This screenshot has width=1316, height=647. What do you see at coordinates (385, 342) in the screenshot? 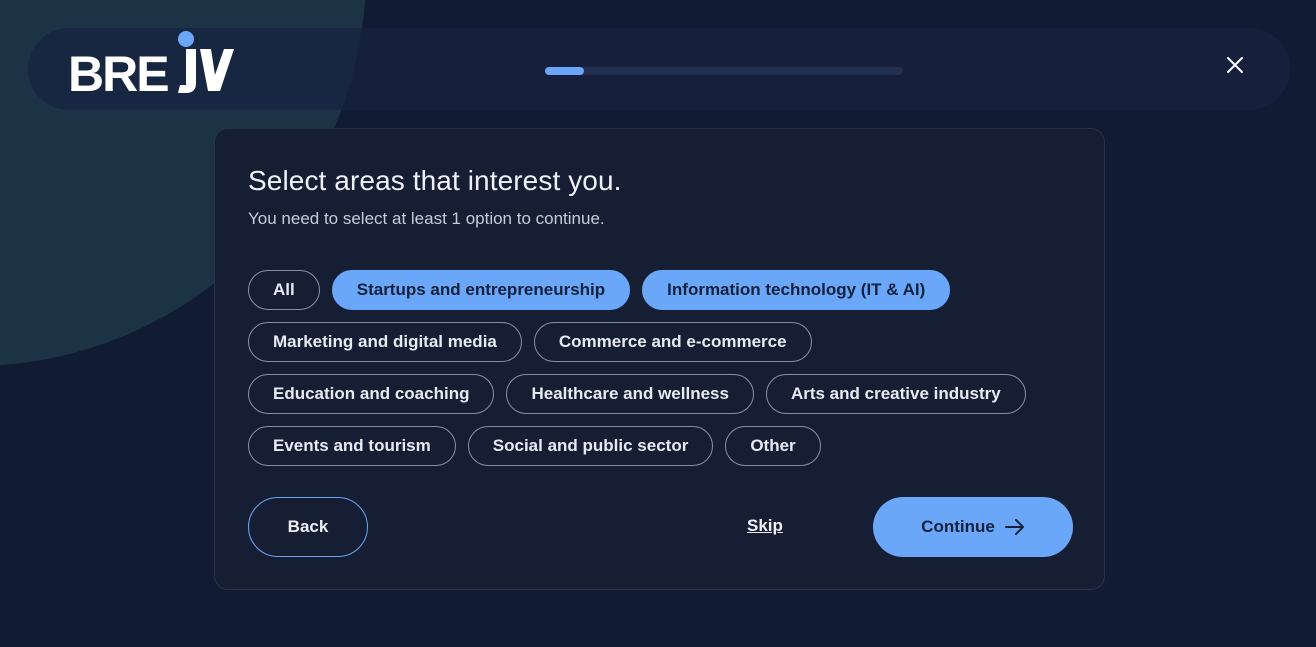
I see `option-chip-marketing: Marketing and digital media` at bounding box center [385, 342].